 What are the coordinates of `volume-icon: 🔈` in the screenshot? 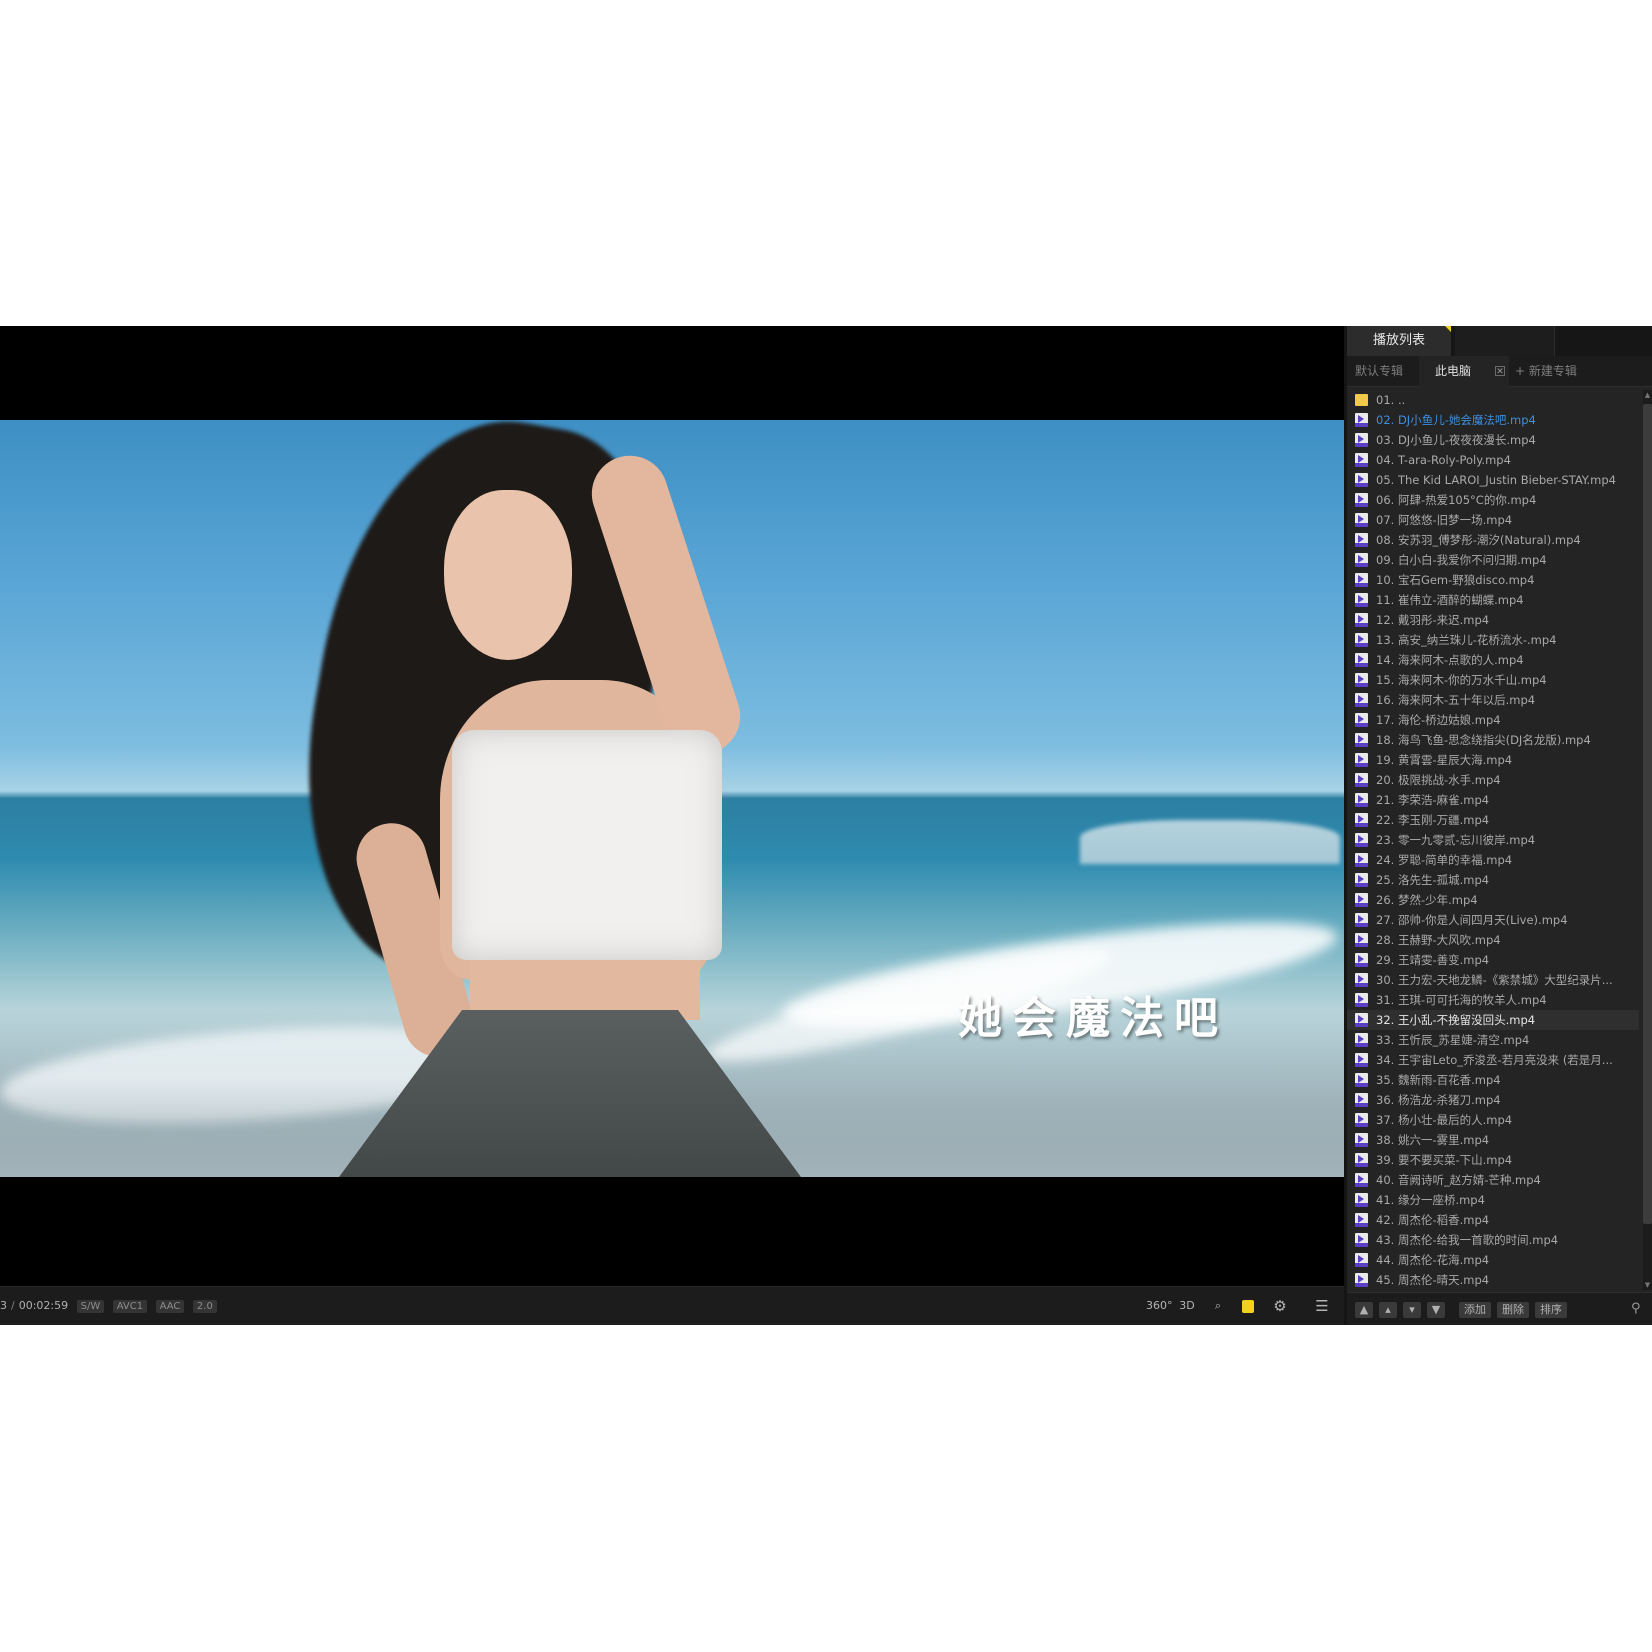 It's located at (1252, 1270).